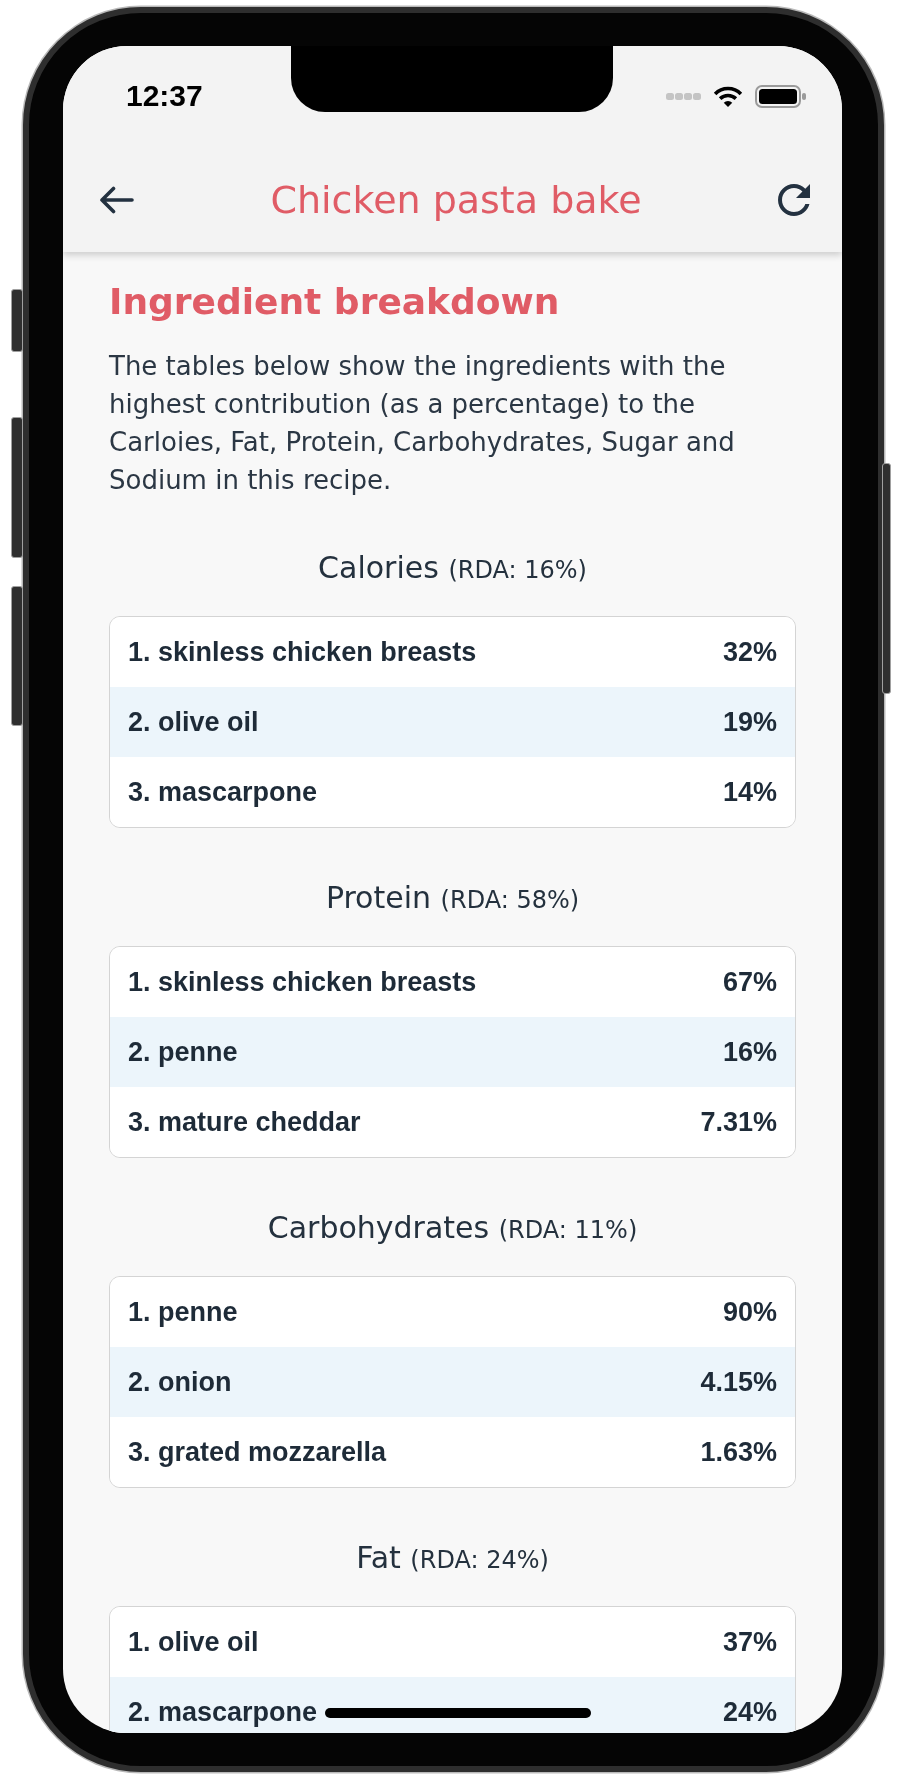  What do you see at coordinates (452, 568) in the screenshot?
I see `table-heading: Calories (RDA: 16%)` at bounding box center [452, 568].